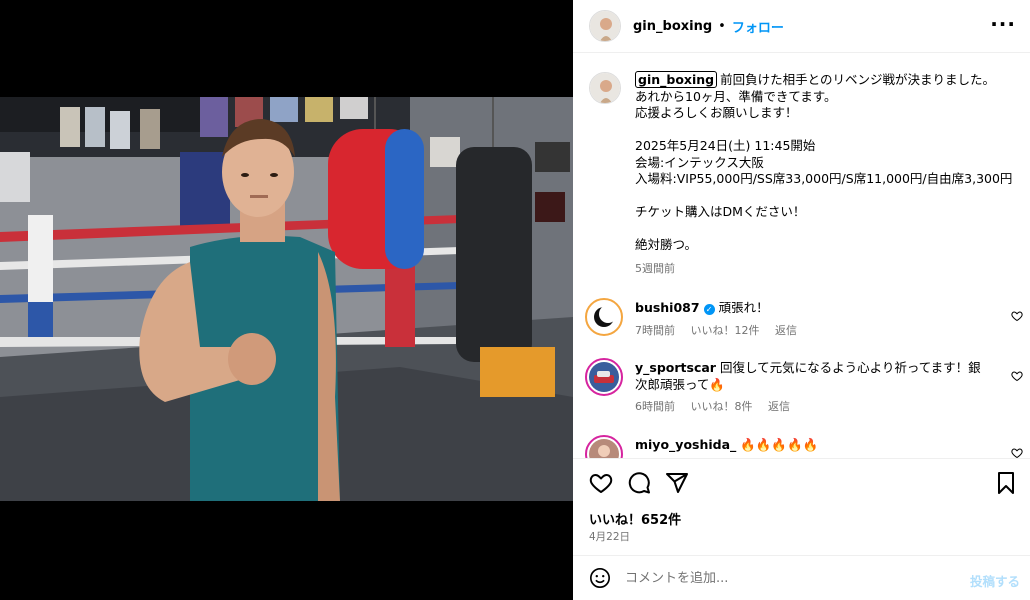 The height and width of the screenshot is (600, 1030). What do you see at coordinates (1003, 24) in the screenshot?
I see `more-icon: ···` at bounding box center [1003, 24].